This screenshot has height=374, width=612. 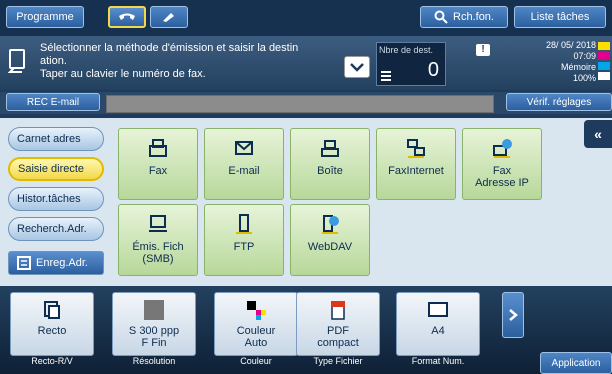 What do you see at coordinates (256, 324) in the screenshot?
I see `setting-color: Couleur Auto` at bounding box center [256, 324].